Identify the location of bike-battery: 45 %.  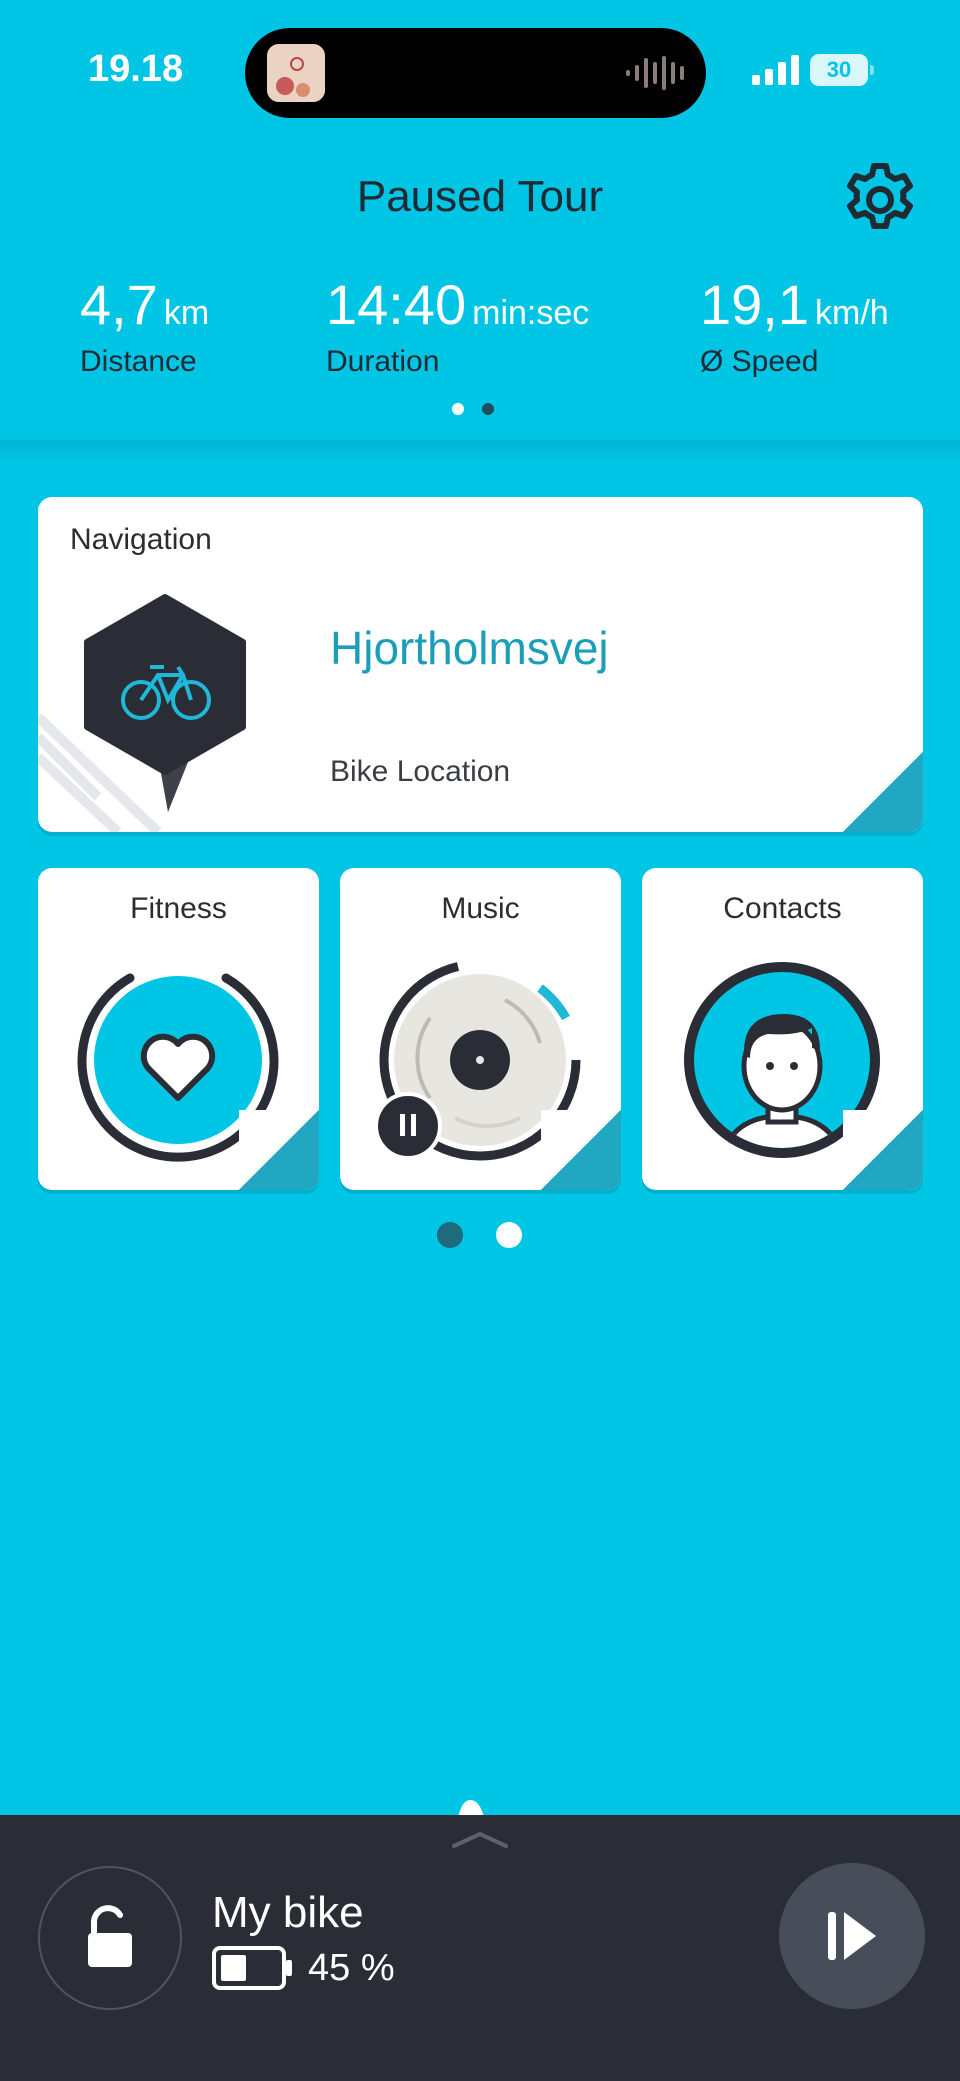
(303, 1968).